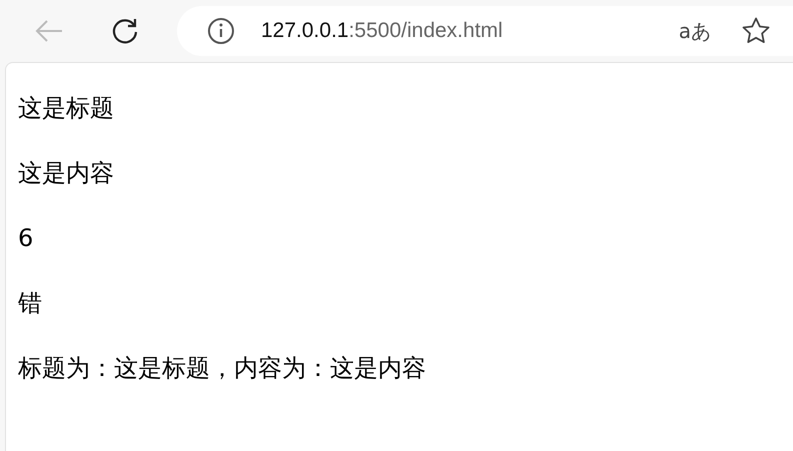 The width and height of the screenshot is (793, 451). Describe the element at coordinates (30, 303) in the screenshot. I see `paragraph-text: 错` at that location.